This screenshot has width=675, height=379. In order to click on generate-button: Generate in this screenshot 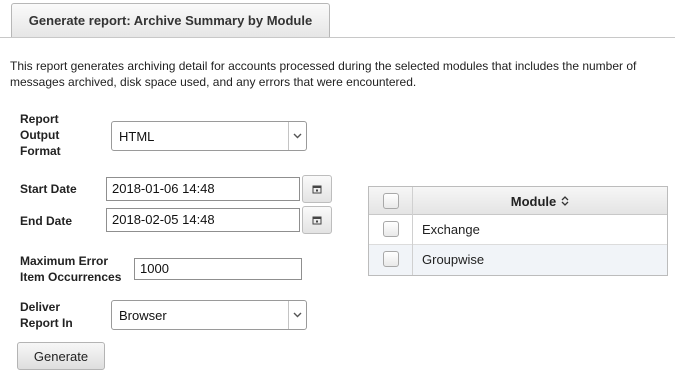, I will do `click(61, 356)`.